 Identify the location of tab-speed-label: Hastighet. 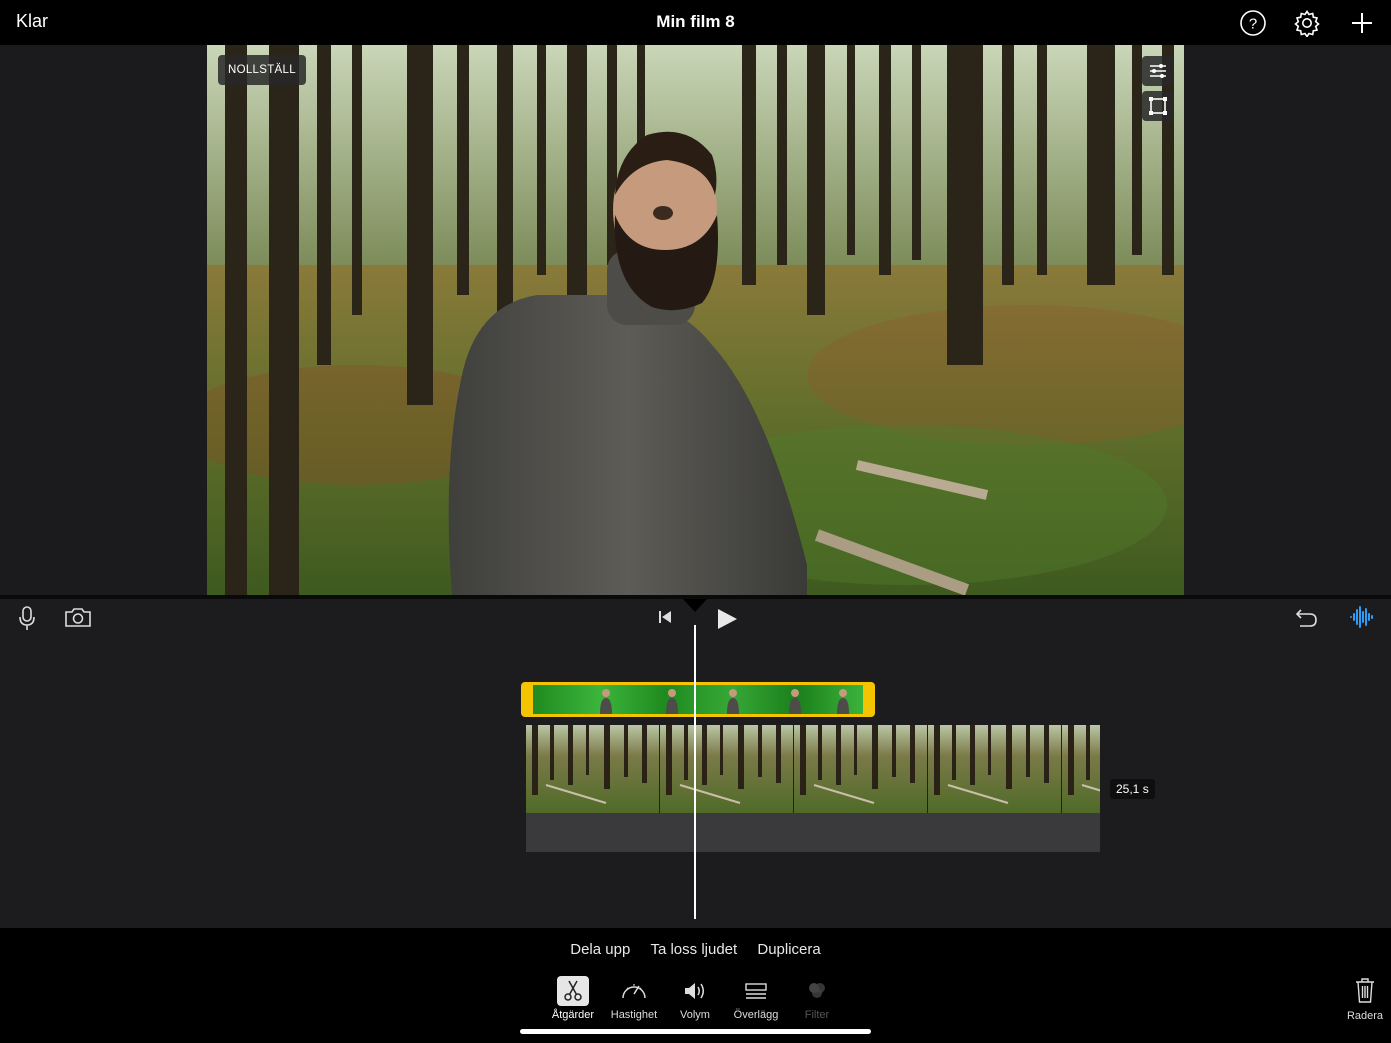
(634, 1015).